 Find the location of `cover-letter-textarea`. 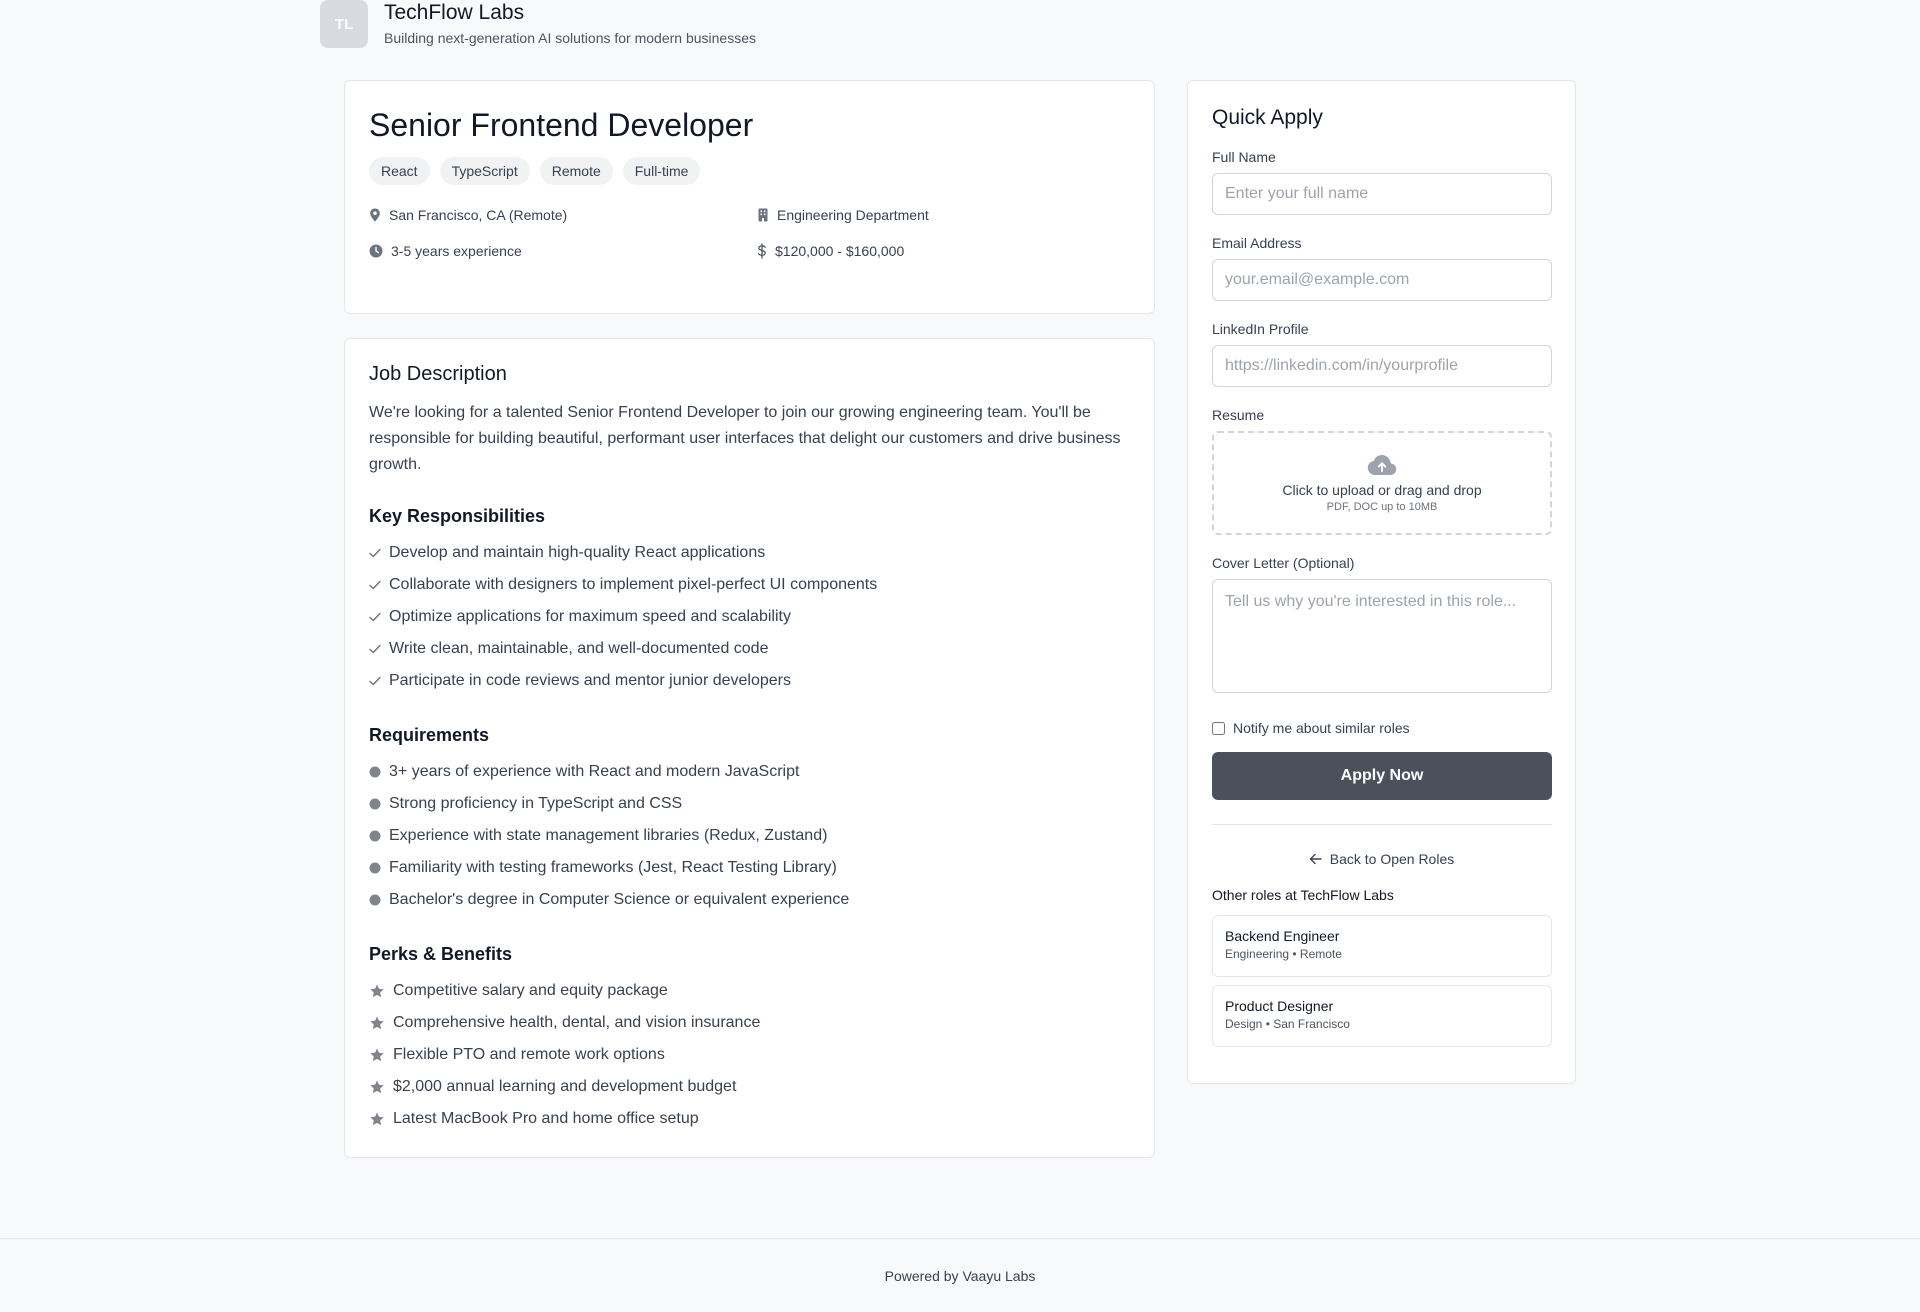

cover-letter-textarea is located at coordinates (1382, 636).